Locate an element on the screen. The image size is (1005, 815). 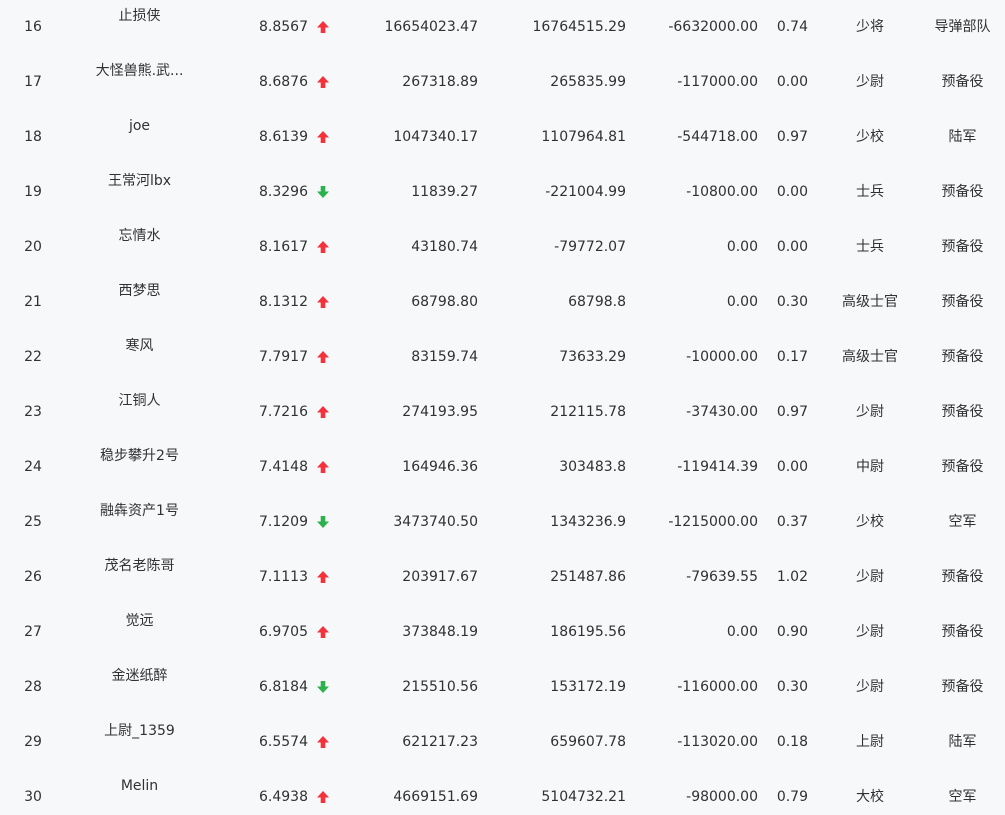
value-3-cell: -1215000.00 is located at coordinates (713, 522).